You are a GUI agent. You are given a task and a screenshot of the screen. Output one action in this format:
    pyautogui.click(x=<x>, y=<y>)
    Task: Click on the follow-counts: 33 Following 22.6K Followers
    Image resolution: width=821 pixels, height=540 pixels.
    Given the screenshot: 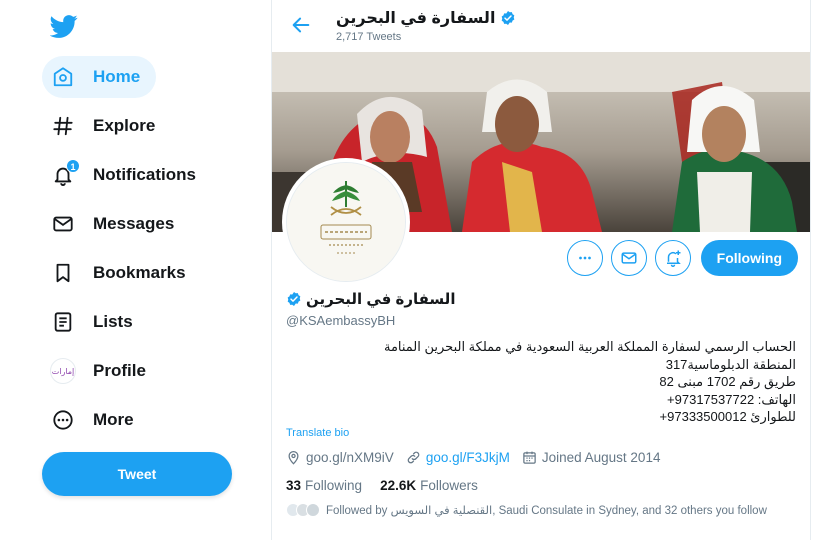 What is the action you would take?
    pyautogui.click(x=382, y=485)
    